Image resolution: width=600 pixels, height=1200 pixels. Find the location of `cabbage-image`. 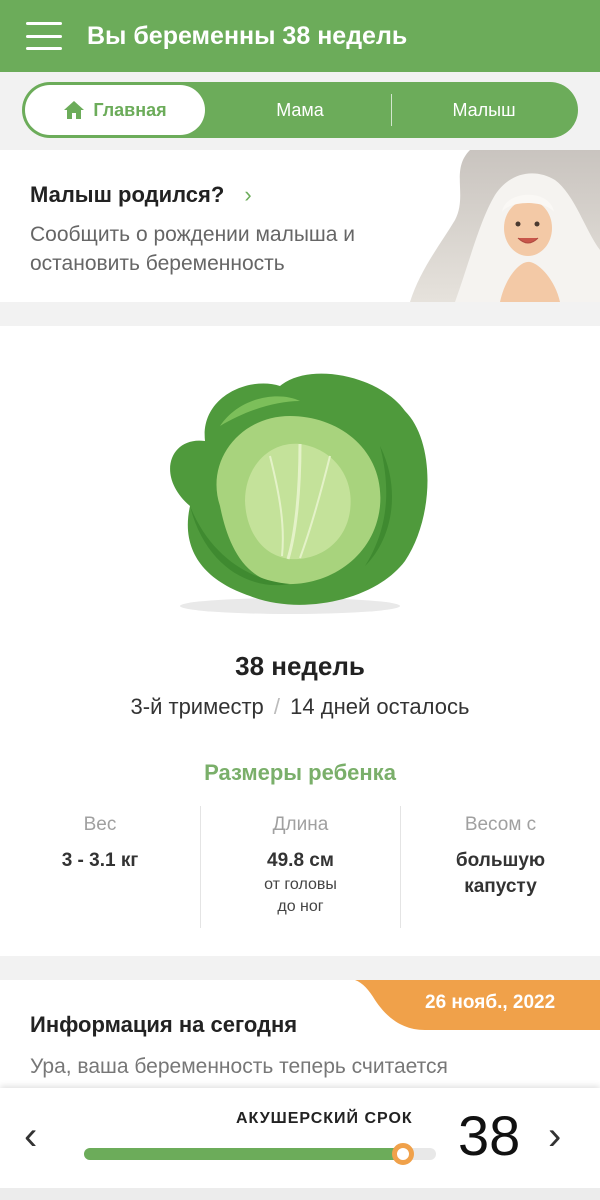

cabbage-image is located at coordinates (299, 493).